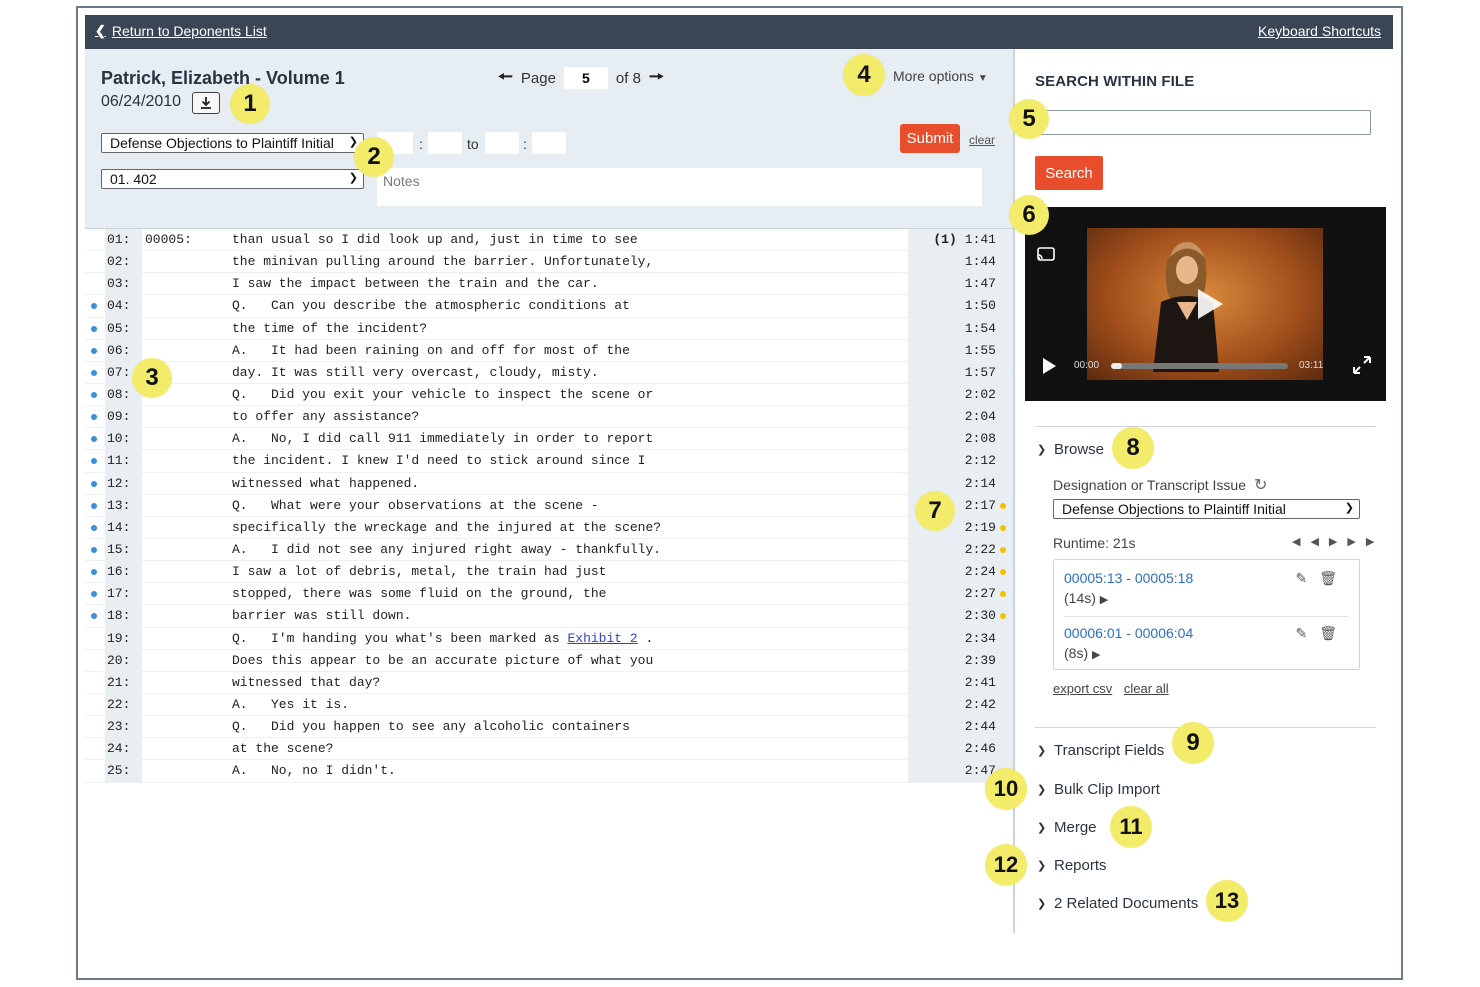 The height and width of the screenshot is (987, 1480). What do you see at coordinates (656, 78) in the screenshot?
I see `next-page-arrow-icon: 🠖` at bounding box center [656, 78].